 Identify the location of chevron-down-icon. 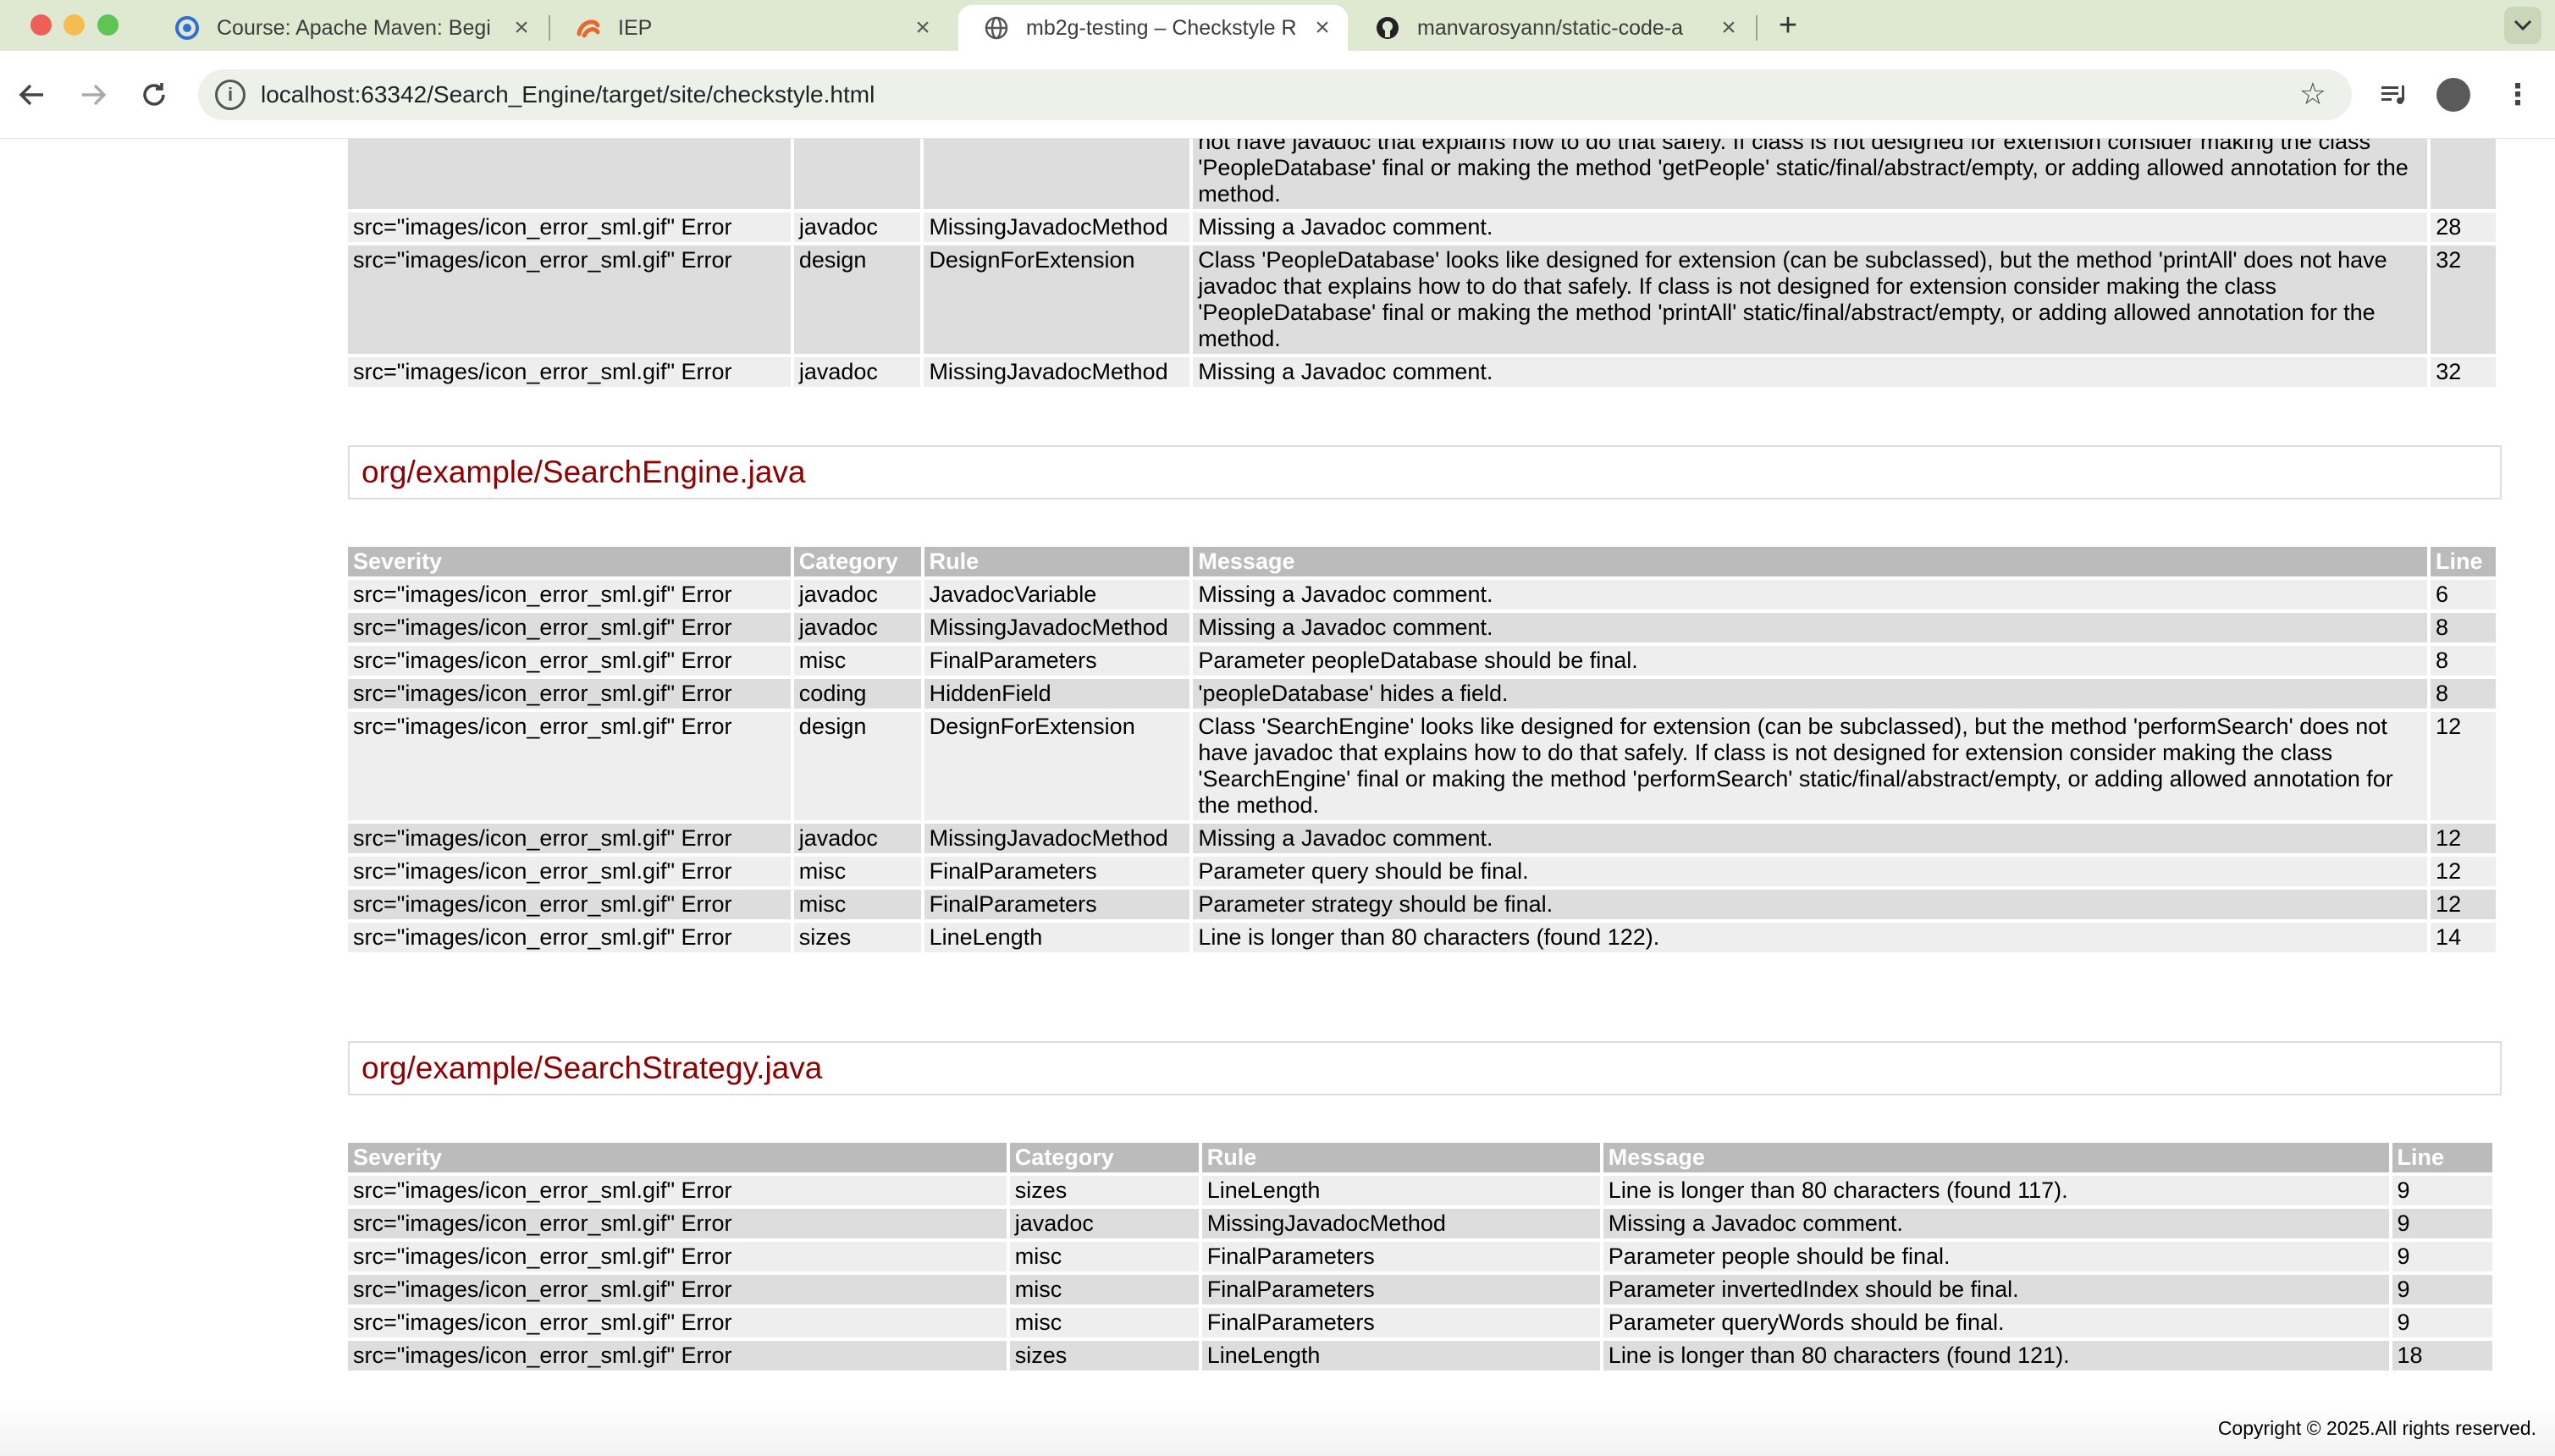
(2523, 25).